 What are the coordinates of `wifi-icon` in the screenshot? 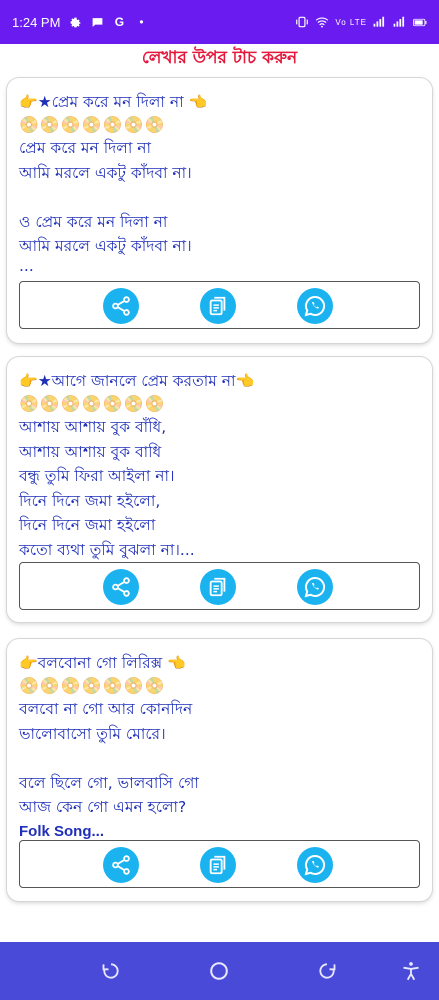 It's located at (322, 22).